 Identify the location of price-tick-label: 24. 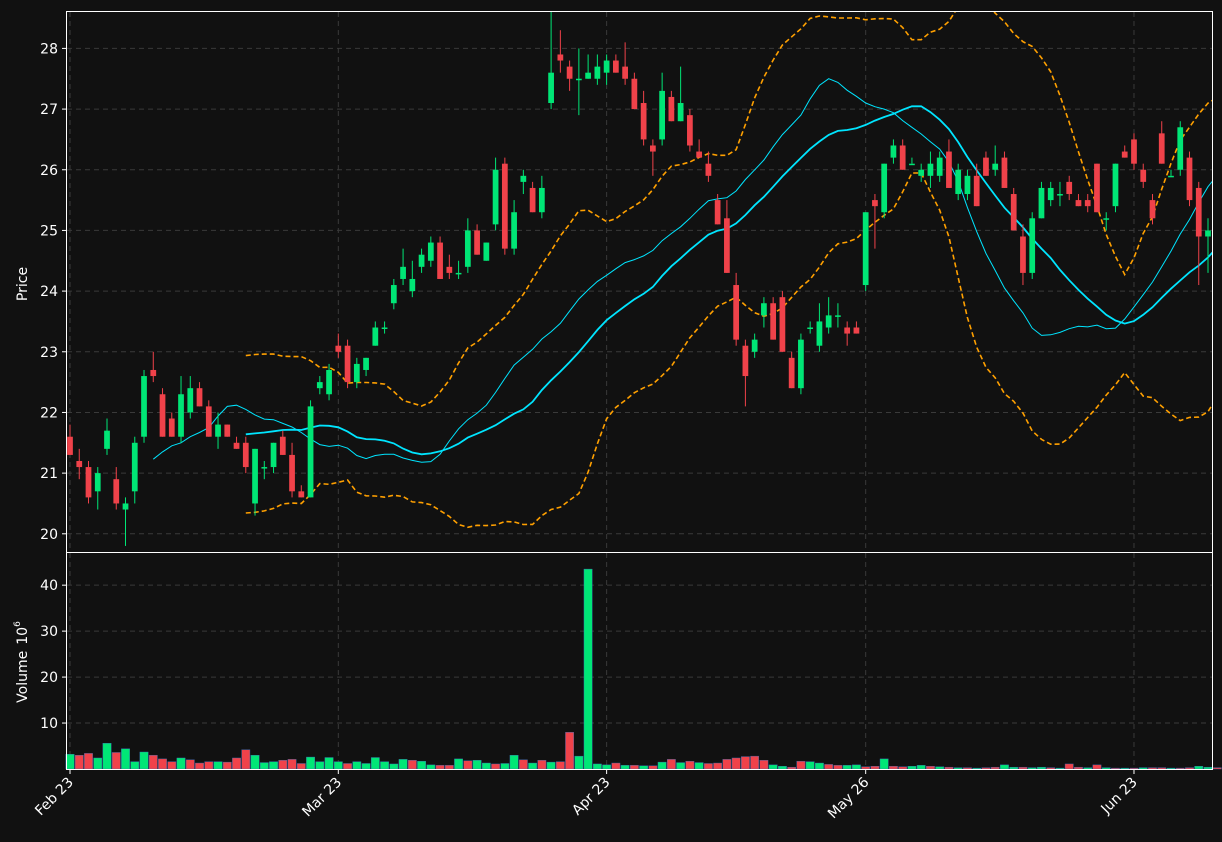
(49, 292).